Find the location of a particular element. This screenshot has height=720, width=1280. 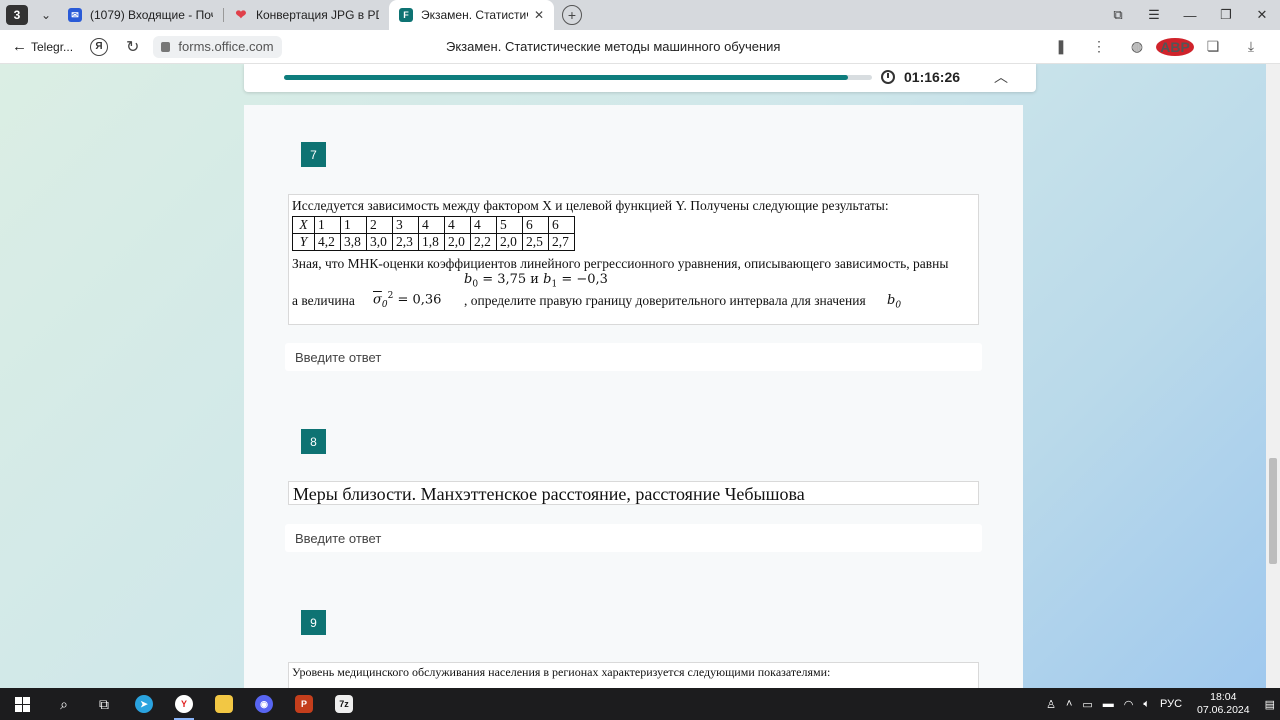

telegram-icon: ➤ is located at coordinates (144, 704).